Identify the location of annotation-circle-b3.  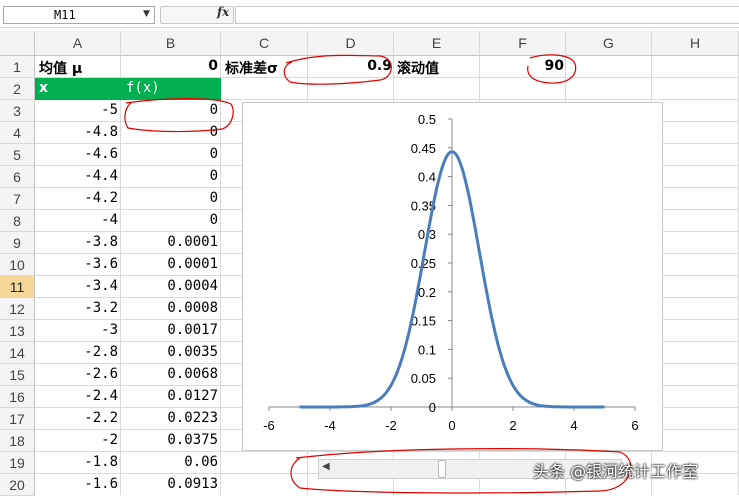
(179, 115).